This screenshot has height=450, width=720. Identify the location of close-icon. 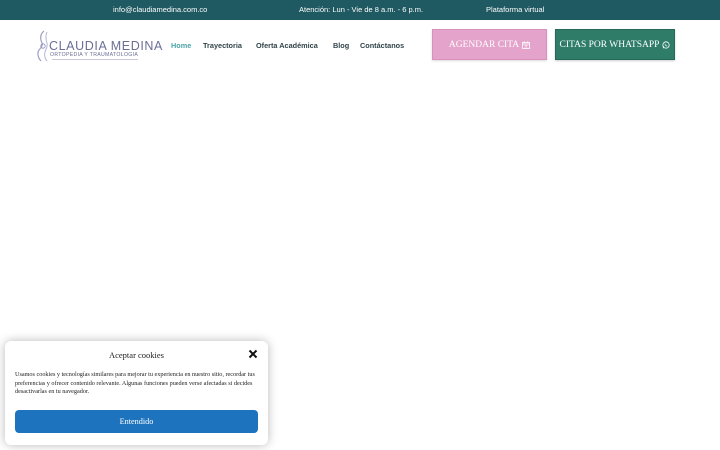
(253, 354).